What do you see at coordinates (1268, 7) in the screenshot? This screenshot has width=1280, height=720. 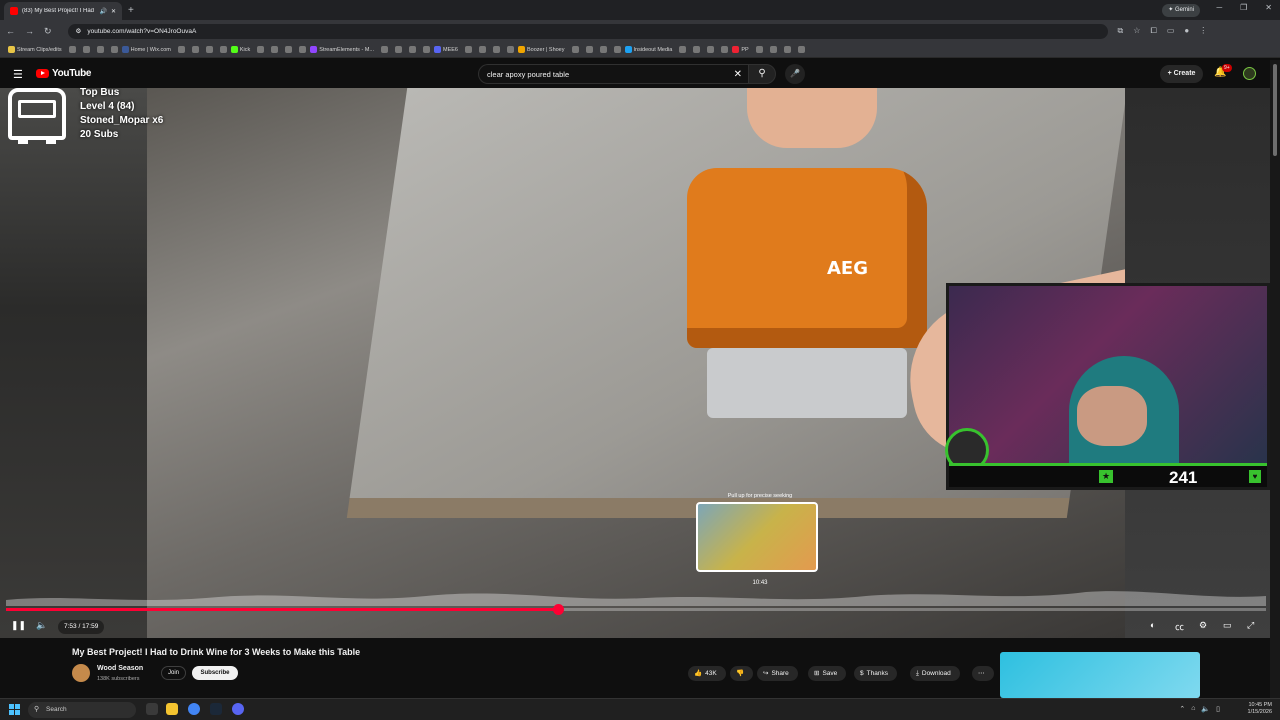 I see `close-window-icon: ✕` at bounding box center [1268, 7].